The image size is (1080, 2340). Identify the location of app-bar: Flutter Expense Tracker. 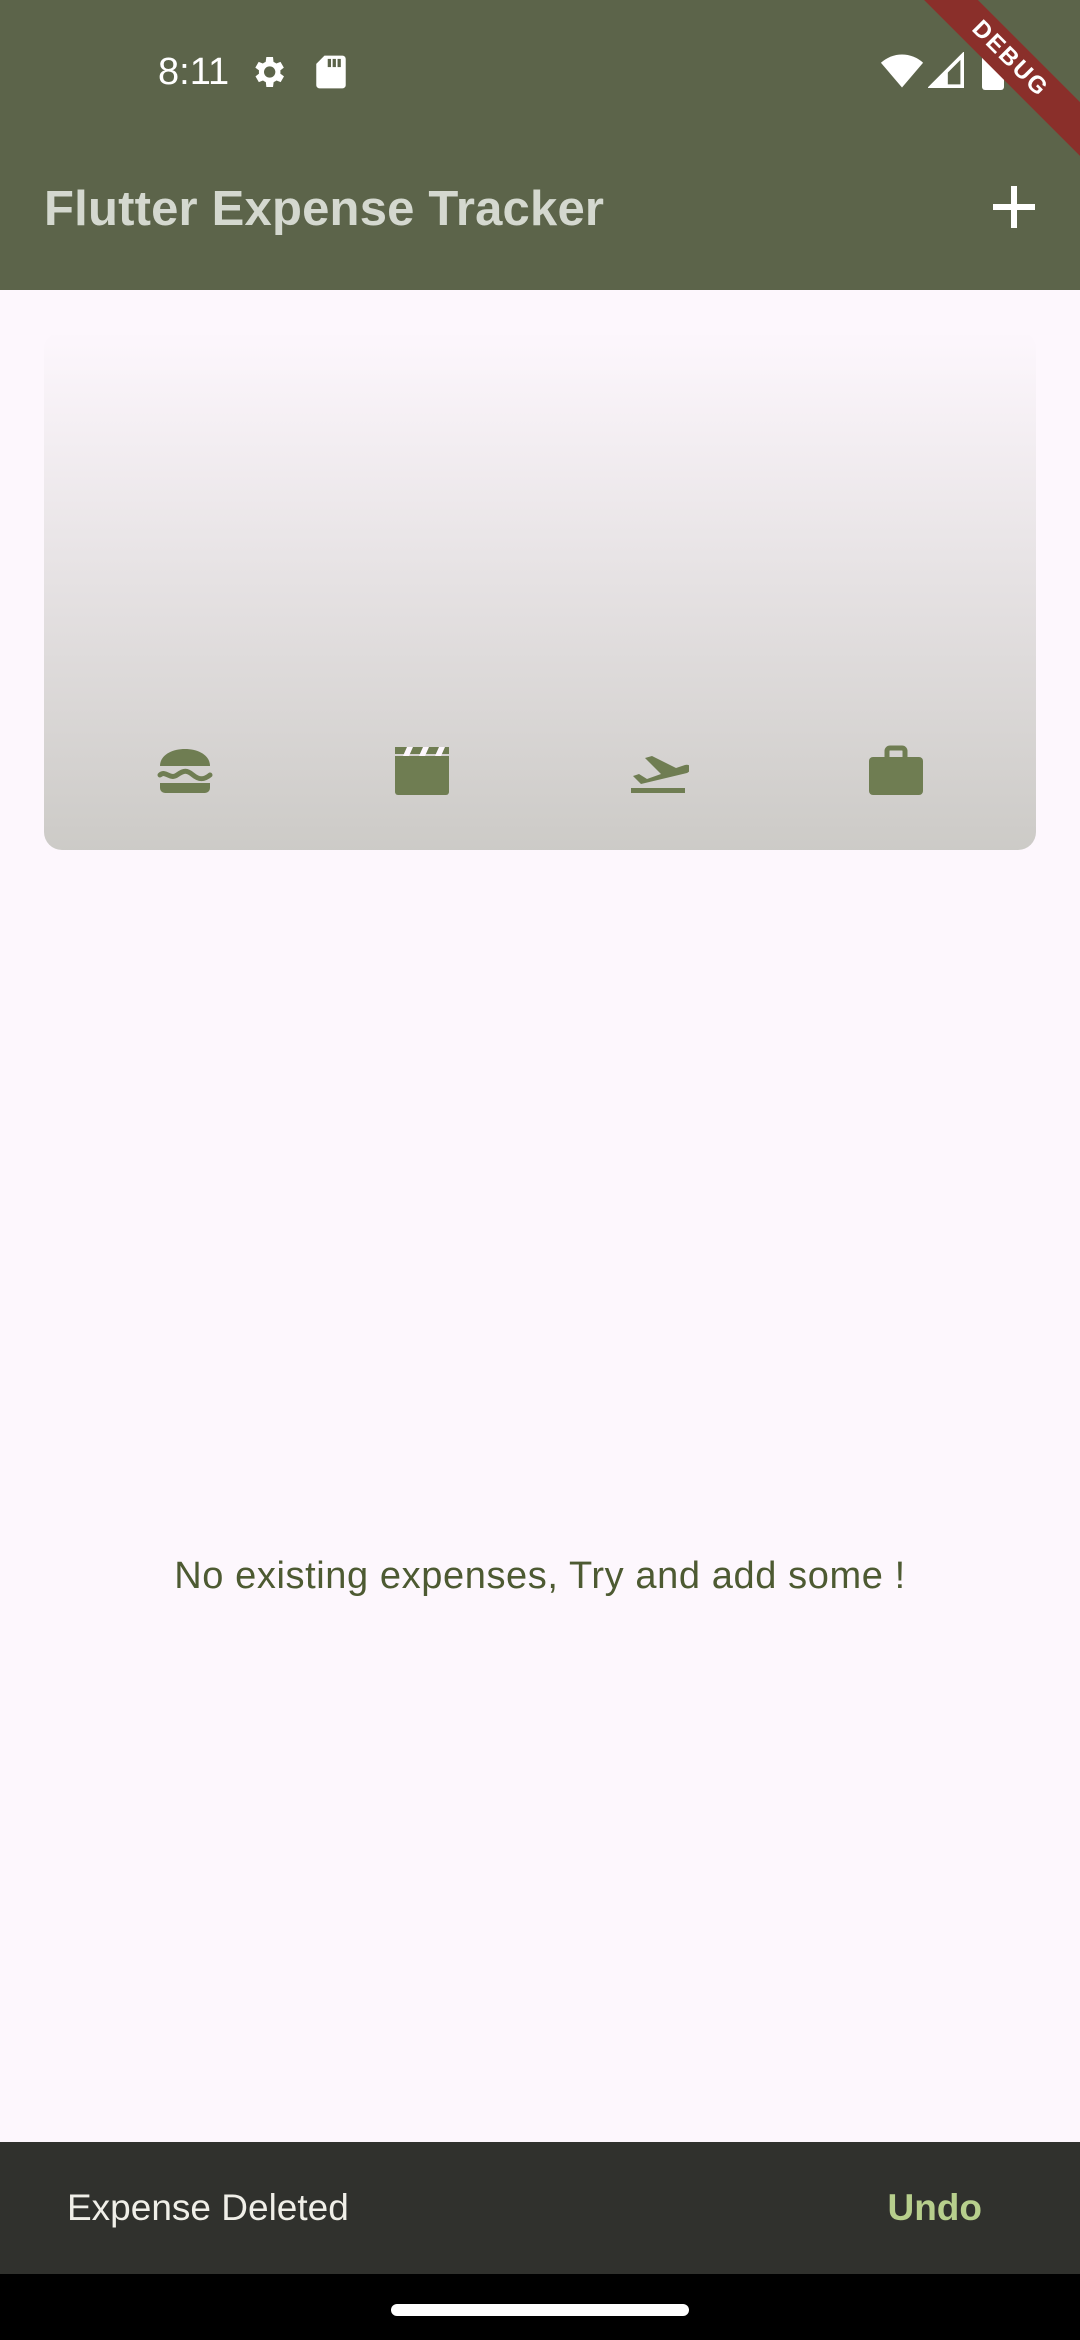
(540, 215).